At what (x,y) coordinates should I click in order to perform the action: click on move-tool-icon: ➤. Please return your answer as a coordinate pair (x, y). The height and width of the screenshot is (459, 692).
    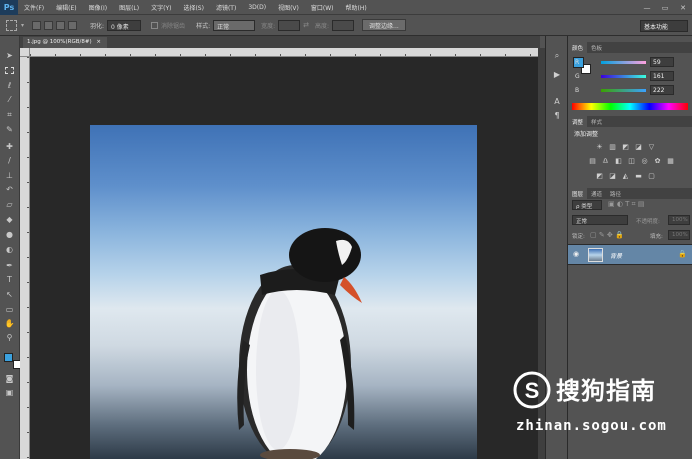
    Looking at the image, I should click on (9, 55).